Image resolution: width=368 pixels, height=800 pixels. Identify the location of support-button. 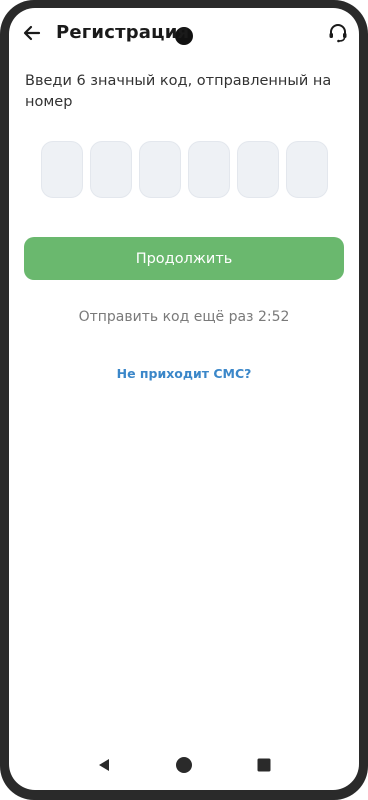
(338, 35).